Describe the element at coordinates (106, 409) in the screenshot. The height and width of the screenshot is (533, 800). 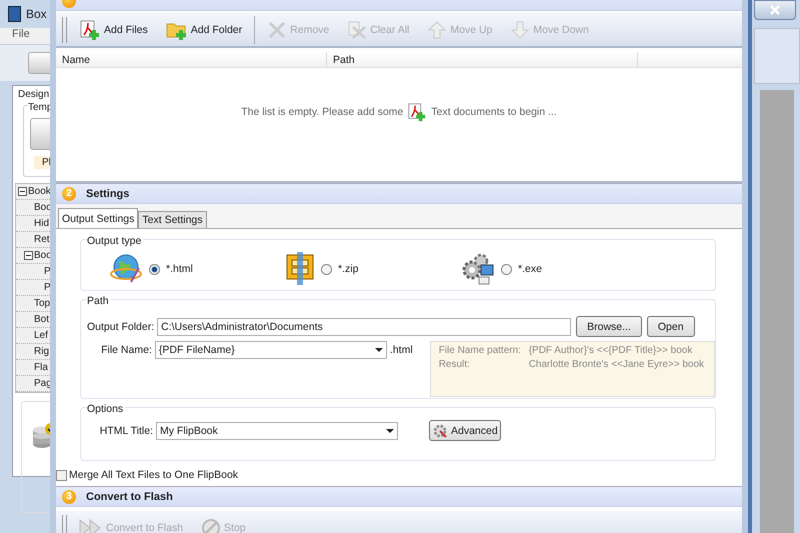
I see `group-label: Options` at that location.